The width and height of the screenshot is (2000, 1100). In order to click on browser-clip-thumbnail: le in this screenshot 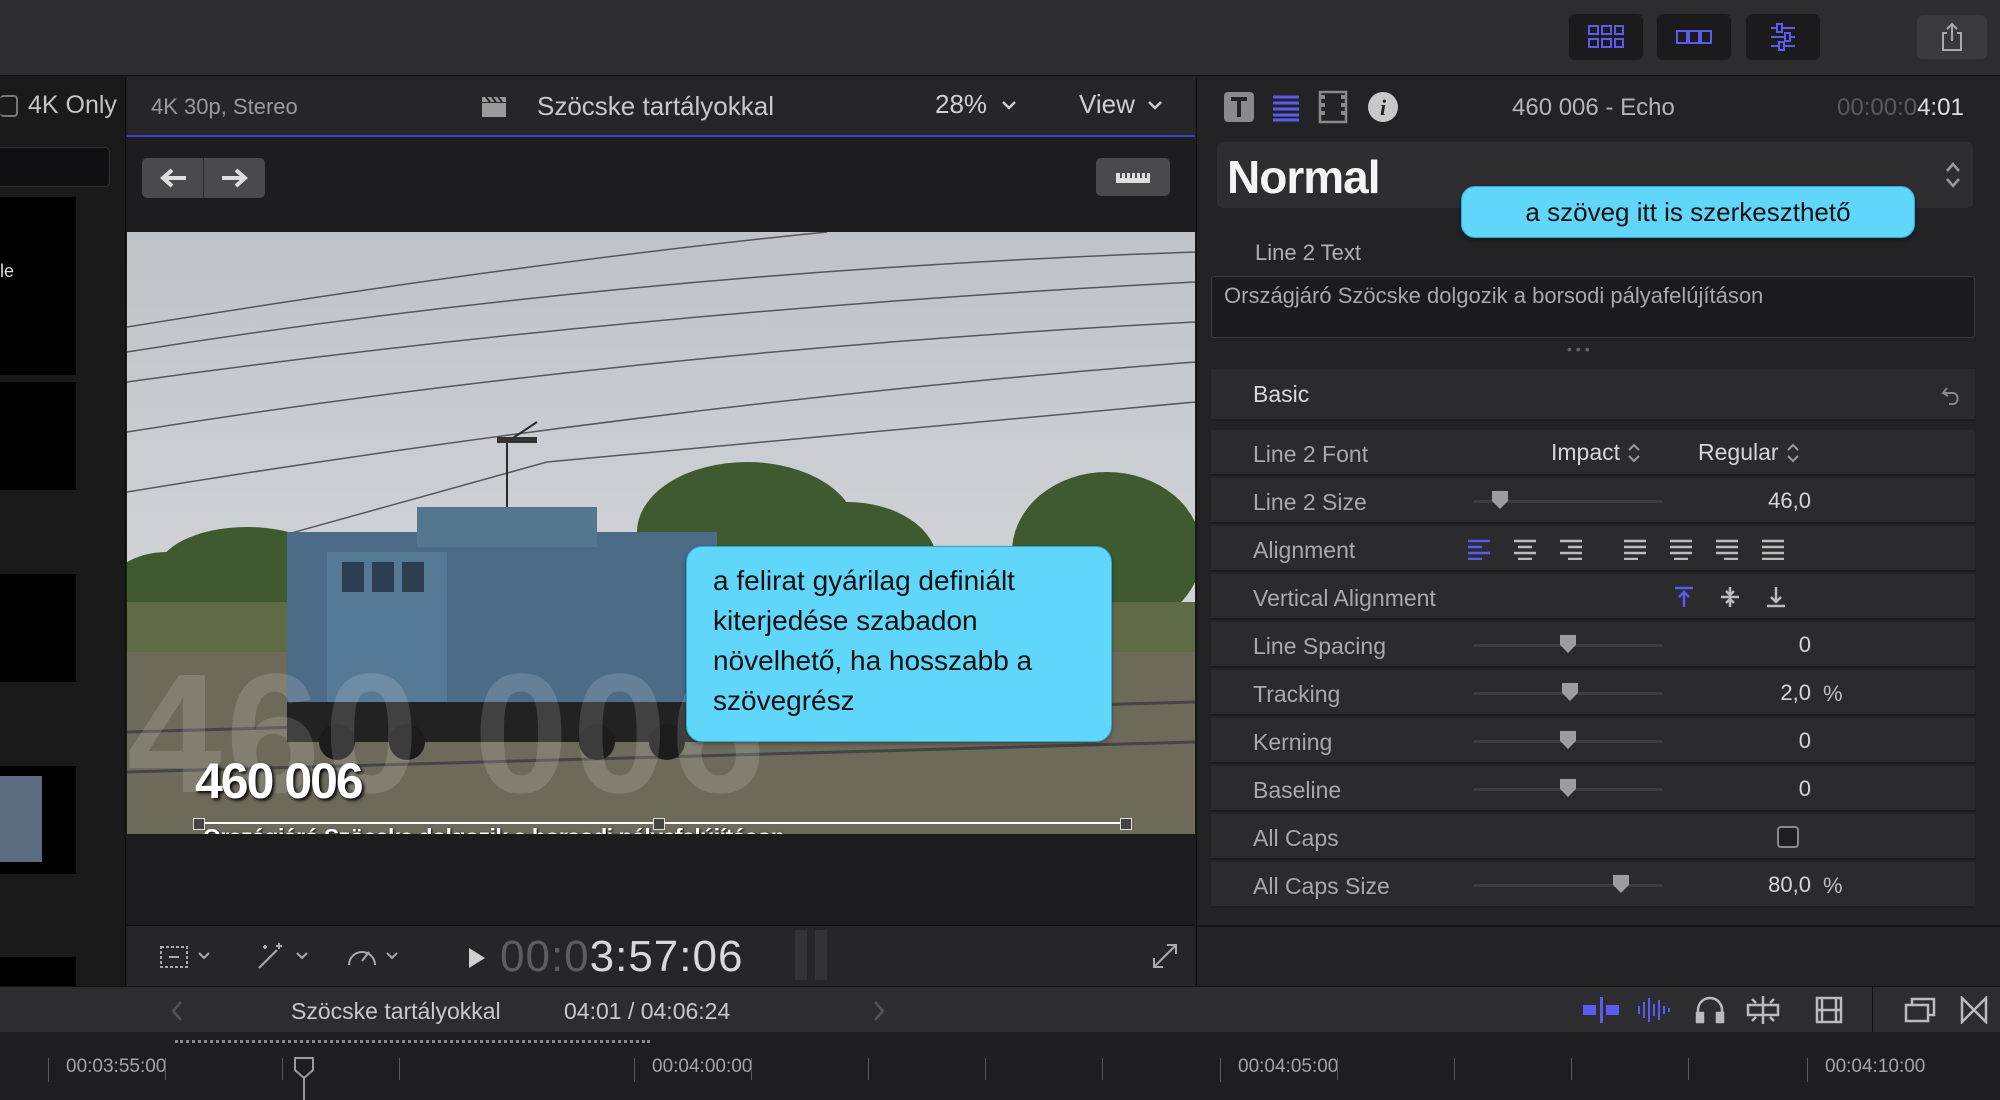, I will do `click(38, 286)`.